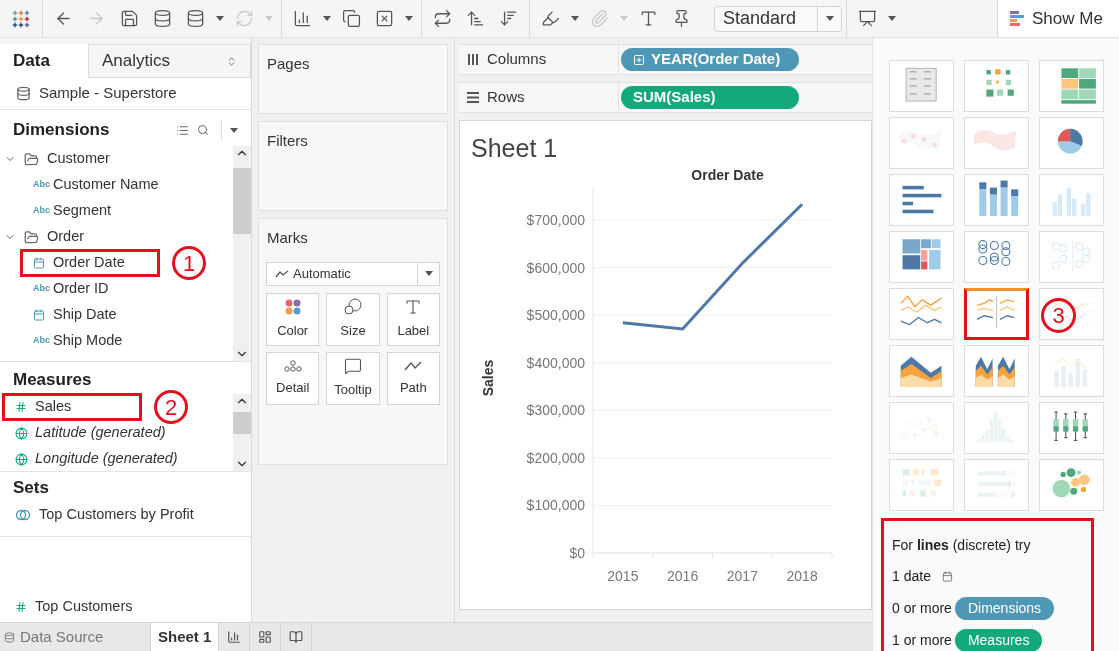 Image resolution: width=1119 pixels, height=651 pixels. What do you see at coordinates (353, 306) in the screenshot?
I see `circles-icon` at bounding box center [353, 306].